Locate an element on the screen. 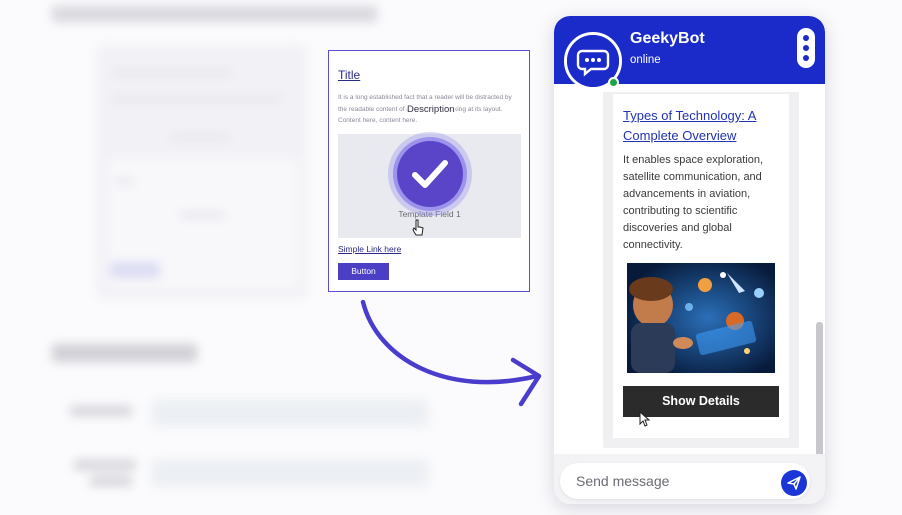 The height and width of the screenshot is (515, 902). blurred-chip is located at coordinates (135, 270).